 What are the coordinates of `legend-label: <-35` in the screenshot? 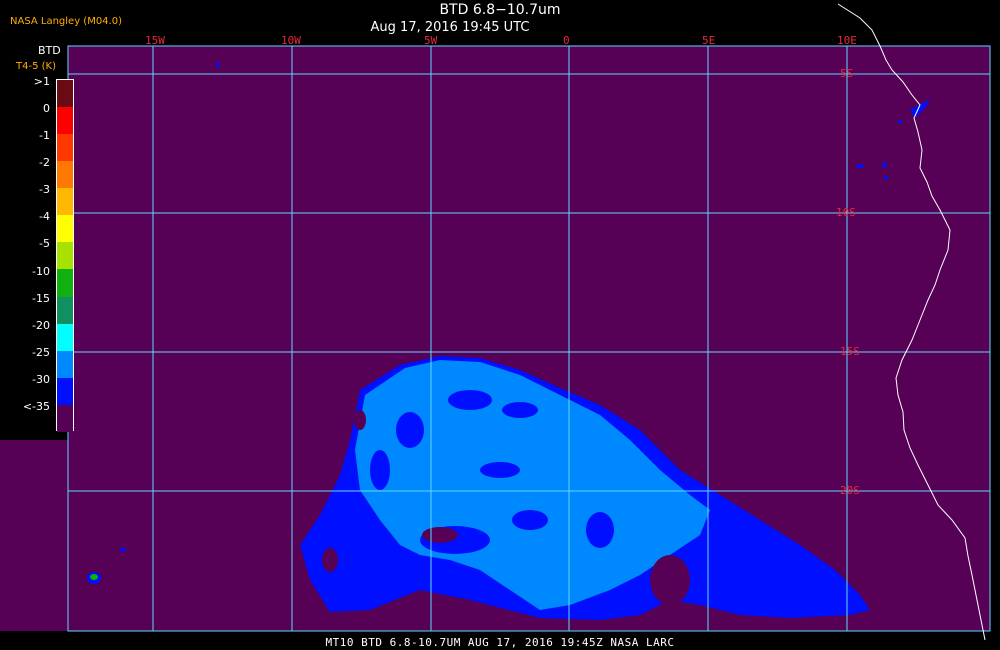 It's located at (36, 406).